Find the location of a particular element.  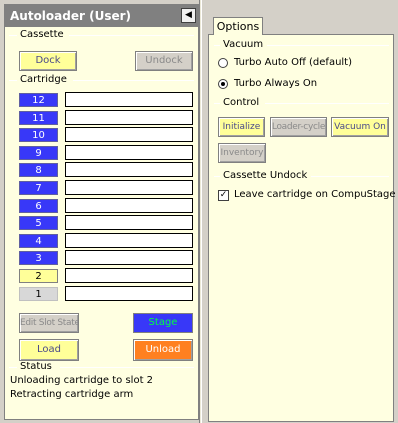

cartridge-group-line-left is located at coordinates (13, 80).